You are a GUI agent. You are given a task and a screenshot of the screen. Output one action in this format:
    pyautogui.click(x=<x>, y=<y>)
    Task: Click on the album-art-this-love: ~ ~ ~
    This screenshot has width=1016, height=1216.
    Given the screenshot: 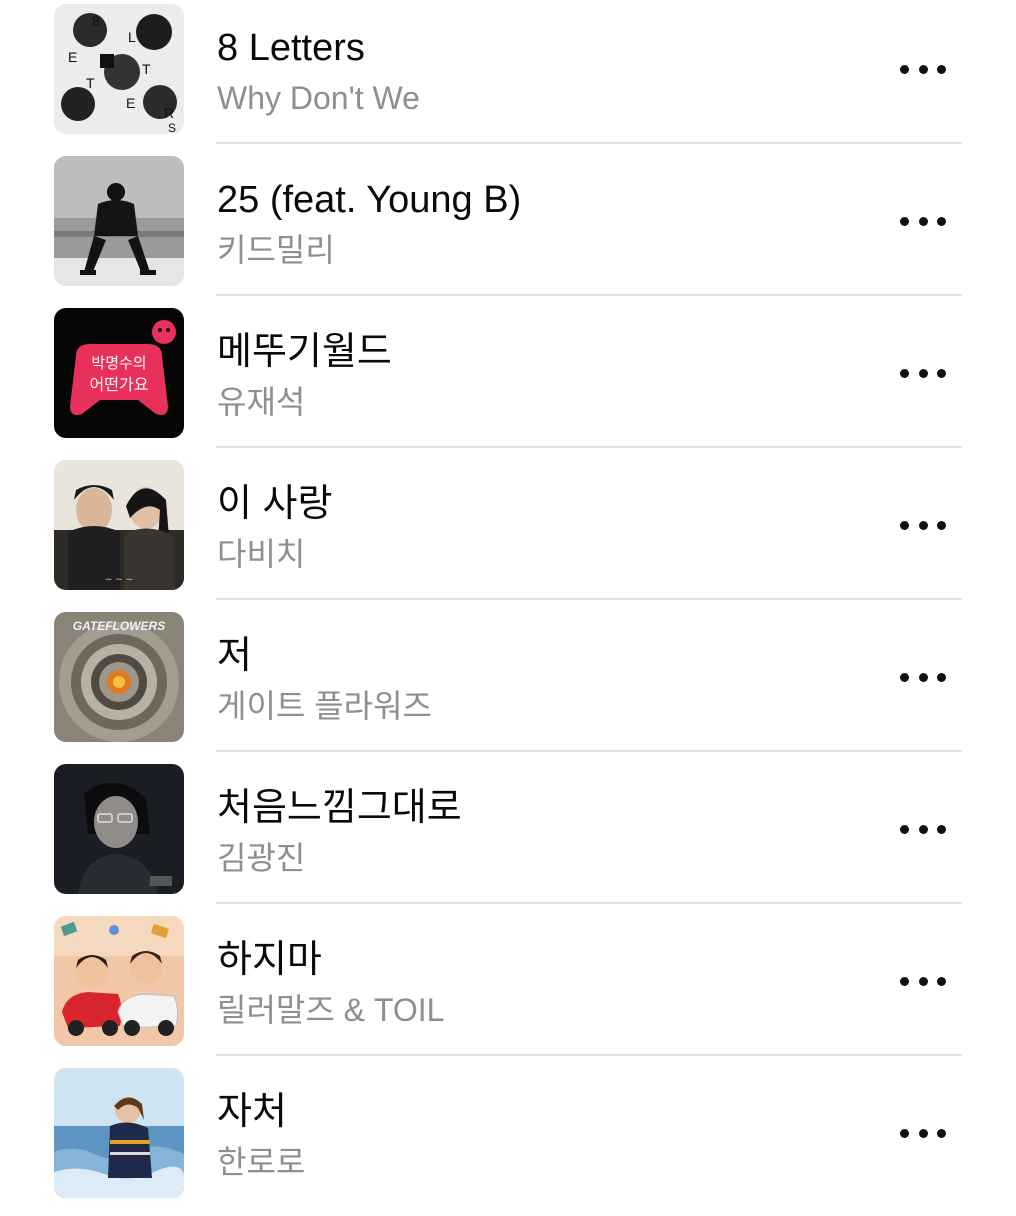 What is the action you would take?
    pyautogui.click(x=119, y=525)
    